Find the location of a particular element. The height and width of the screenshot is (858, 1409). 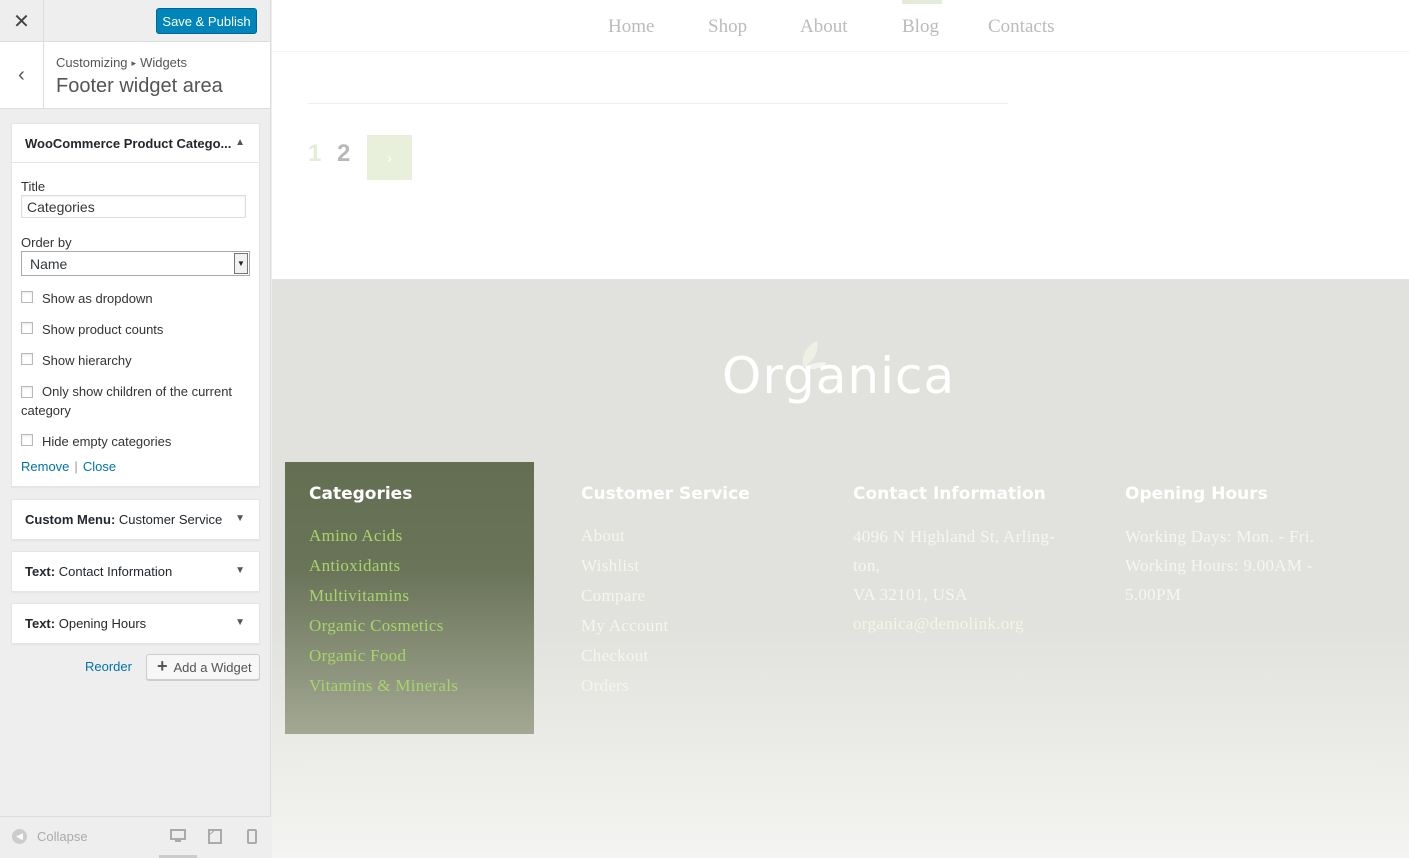

widget-header: Text: Opening Hours ▼ is located at coordinates (135, 623).